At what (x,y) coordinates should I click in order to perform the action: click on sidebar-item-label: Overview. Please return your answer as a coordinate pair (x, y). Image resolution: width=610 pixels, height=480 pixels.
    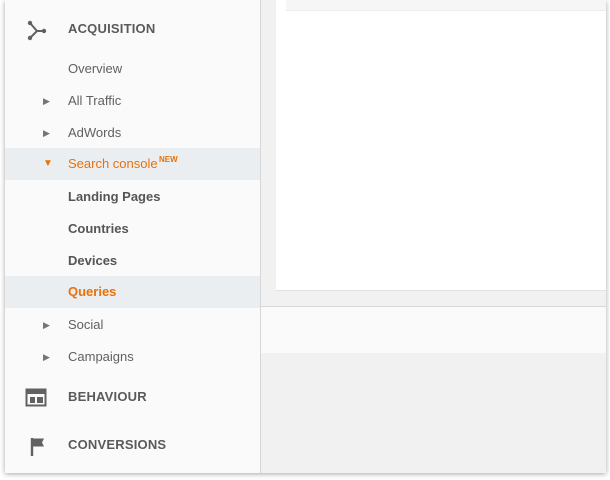
    Looking at the image, I should click on (95, 68).